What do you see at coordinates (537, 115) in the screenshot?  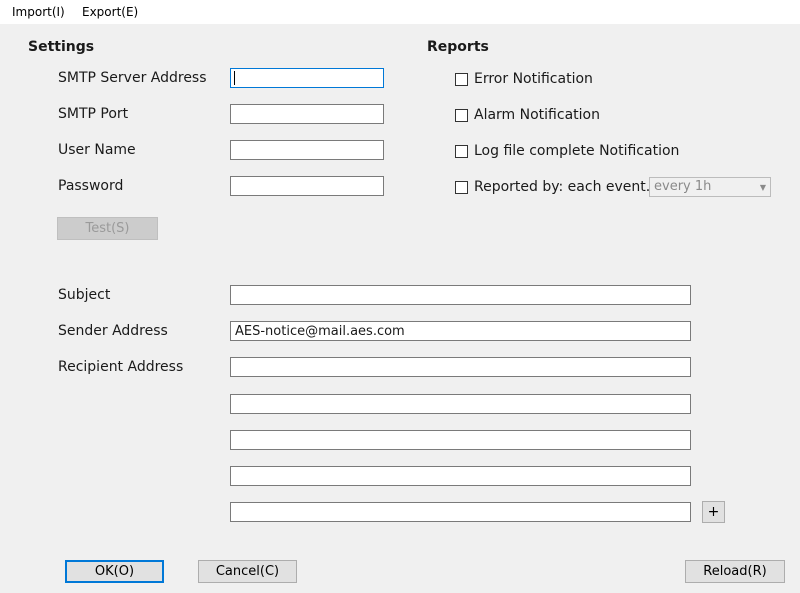 I see `alarm-notification-label: Alarm Notification` at bounding box center [537, 115].